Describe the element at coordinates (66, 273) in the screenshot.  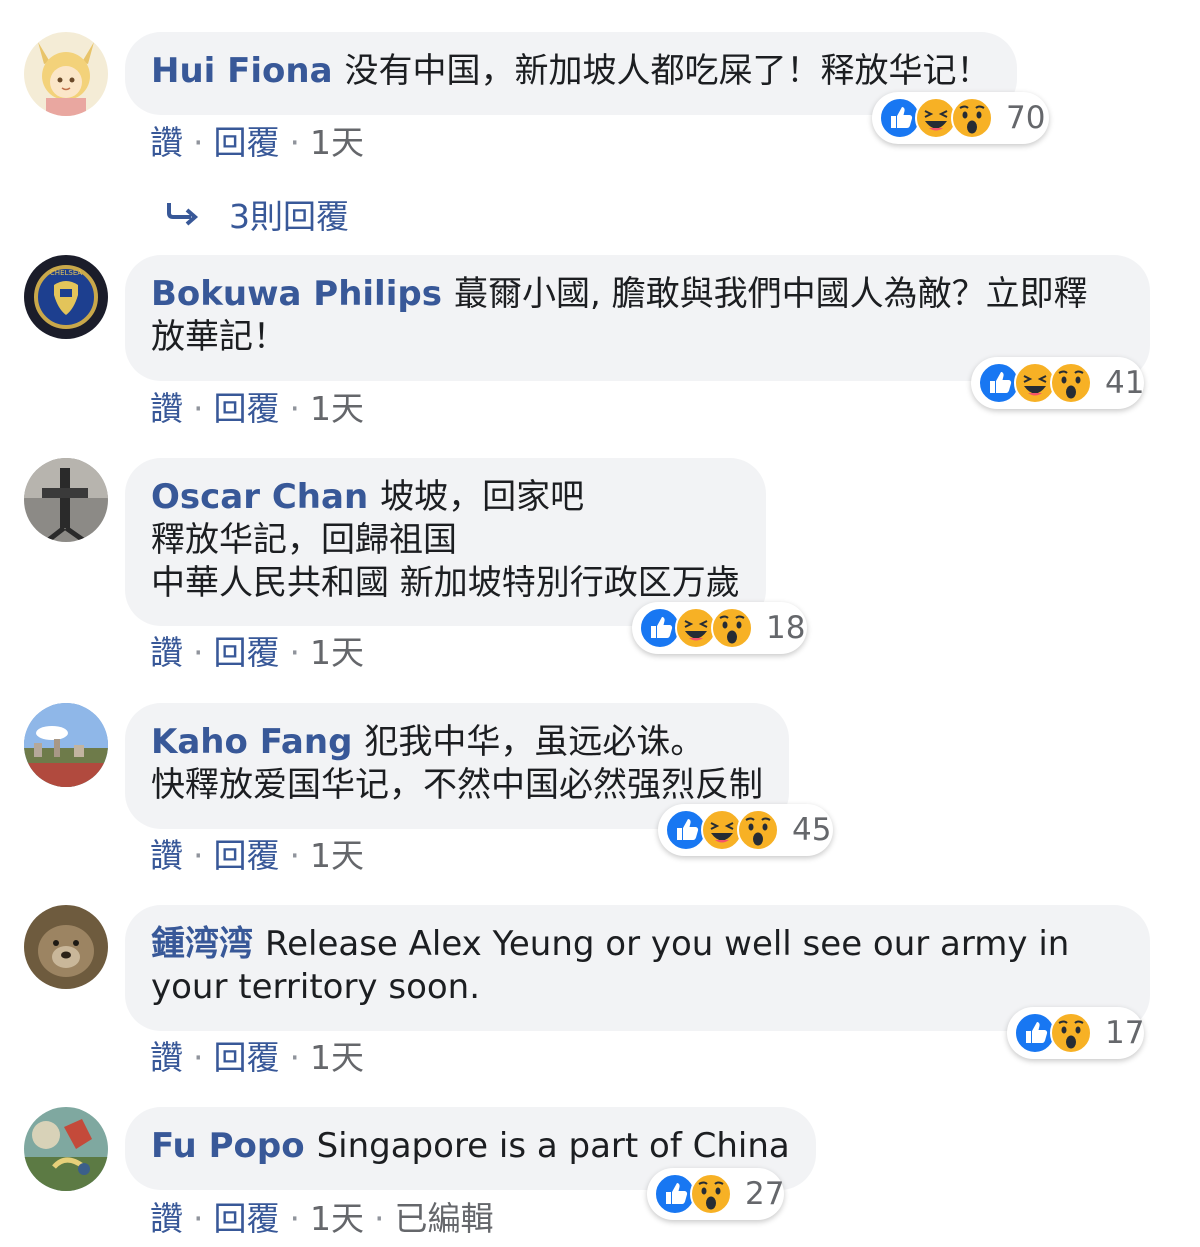
I see `svg-text: CHELSEA` at that location.